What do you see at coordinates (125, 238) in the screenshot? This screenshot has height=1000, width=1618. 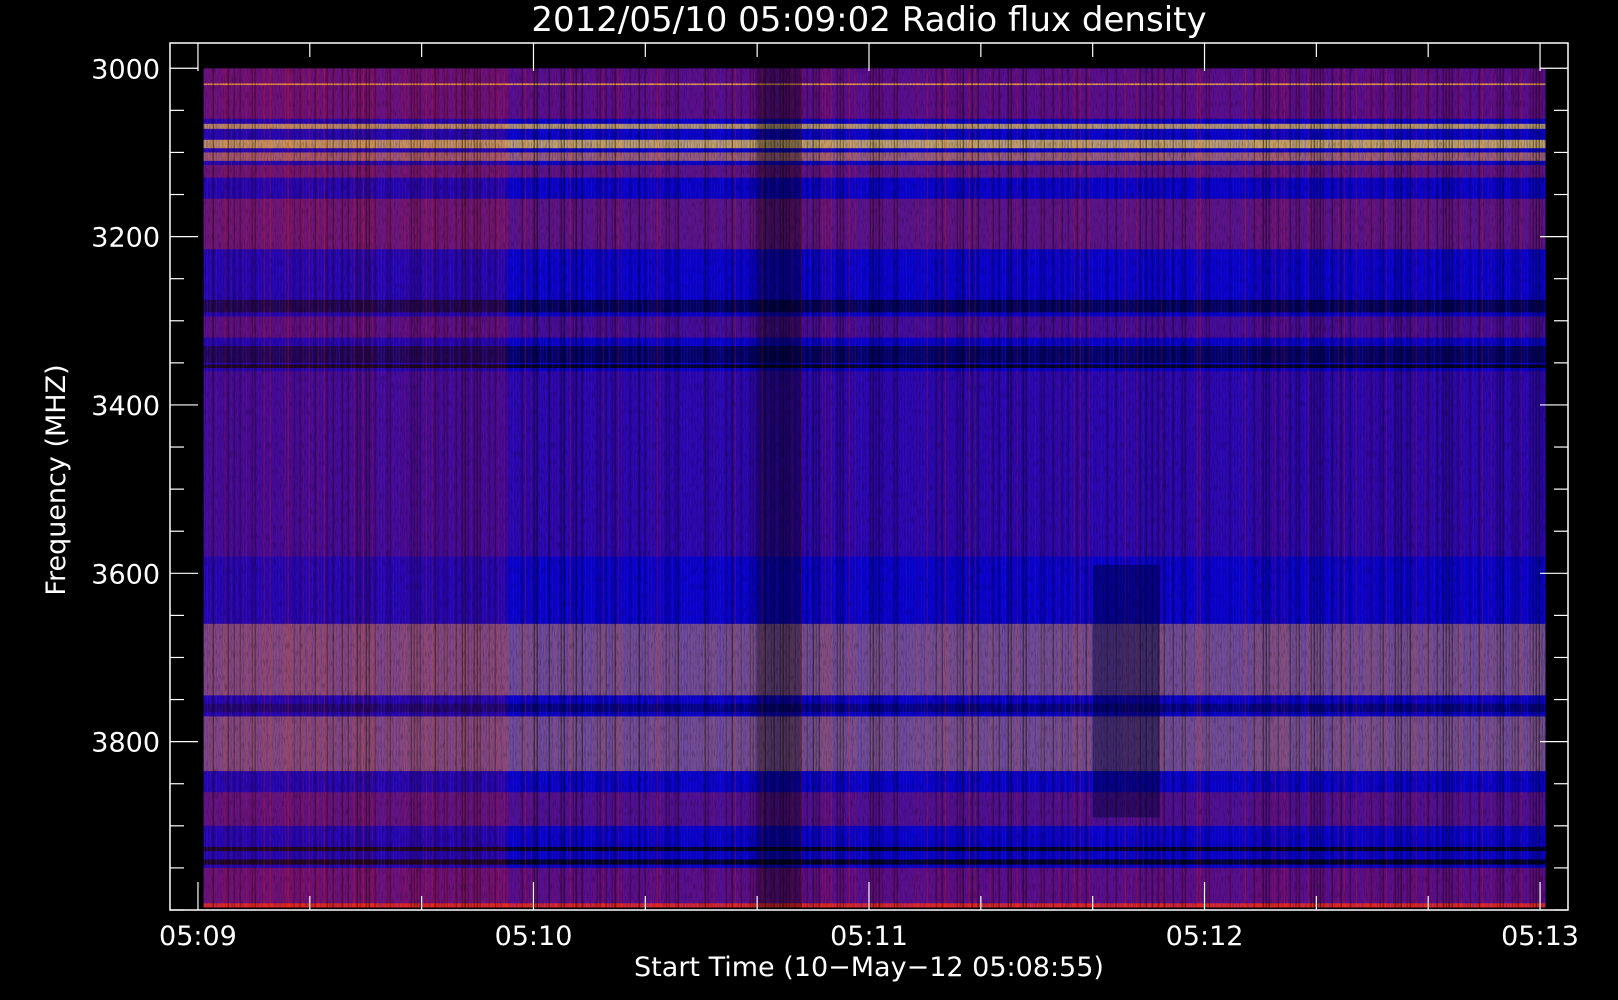 I see `y-tick-label: 3200` at bounding box center [125, 238].